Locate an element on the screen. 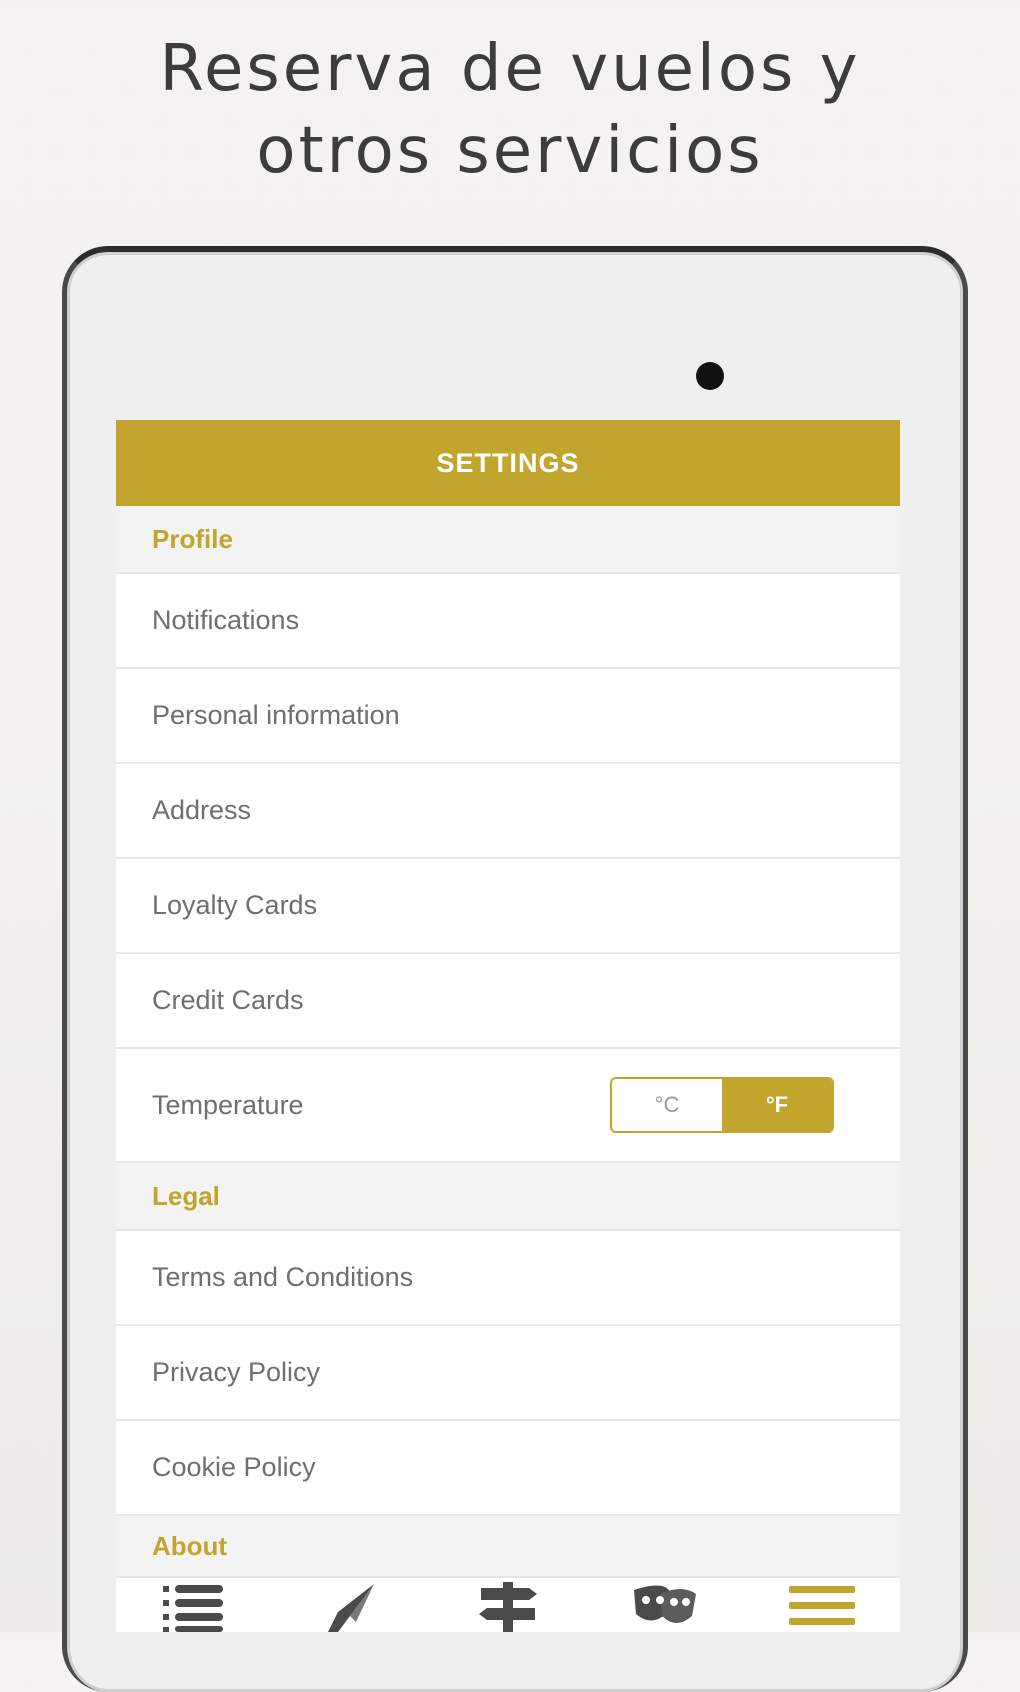  nav-item-directions is located at coordinates (508, 1607).